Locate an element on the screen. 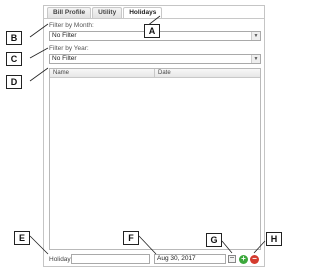 The height and width of the screenshot is (275, 320). callout-a: A is located at coordinates (152, 31).